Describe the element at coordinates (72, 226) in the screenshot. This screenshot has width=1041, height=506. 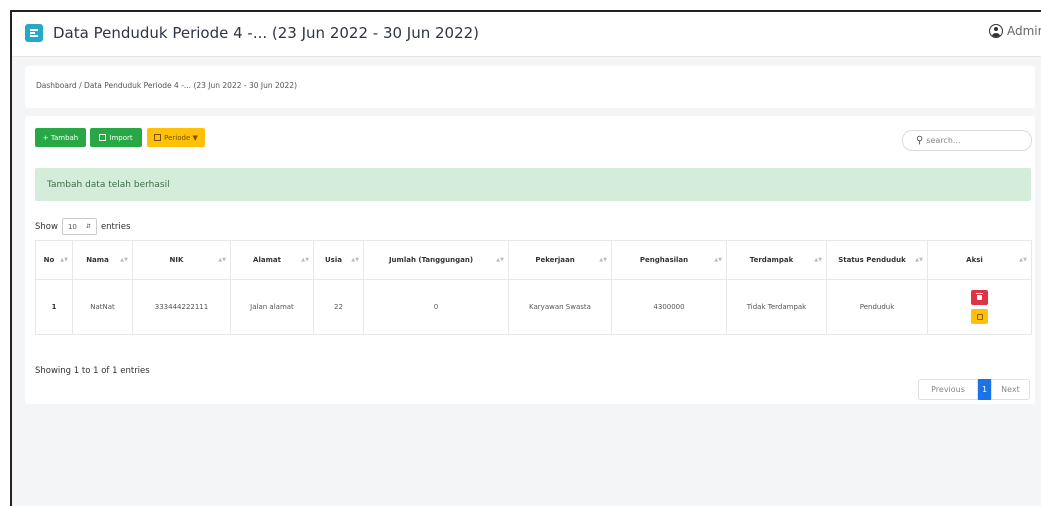
I see `entries-value: 10` at that location.